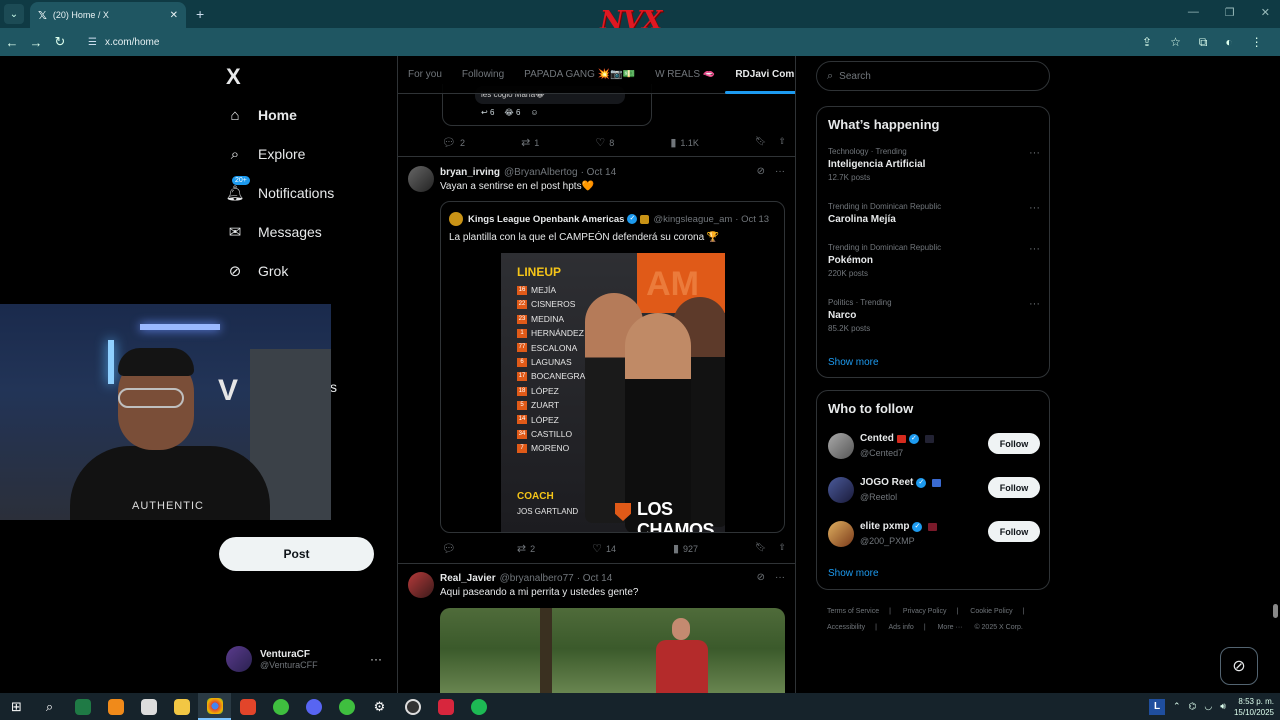 The height and width of the screenshot is (720, 1280). What do you see at coordinates (925, 611) in the screenshot?
I see `footer-link: Privacy Policy` at bounding box center [925, 611].